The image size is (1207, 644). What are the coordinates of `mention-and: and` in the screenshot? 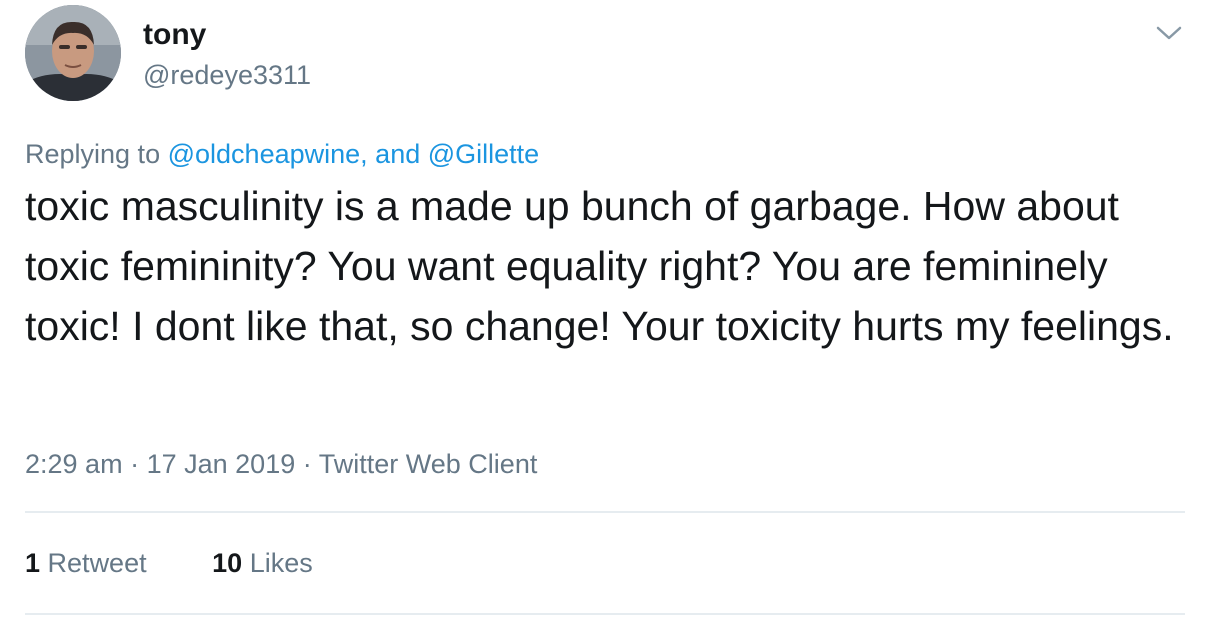 It's located at (397, 154).